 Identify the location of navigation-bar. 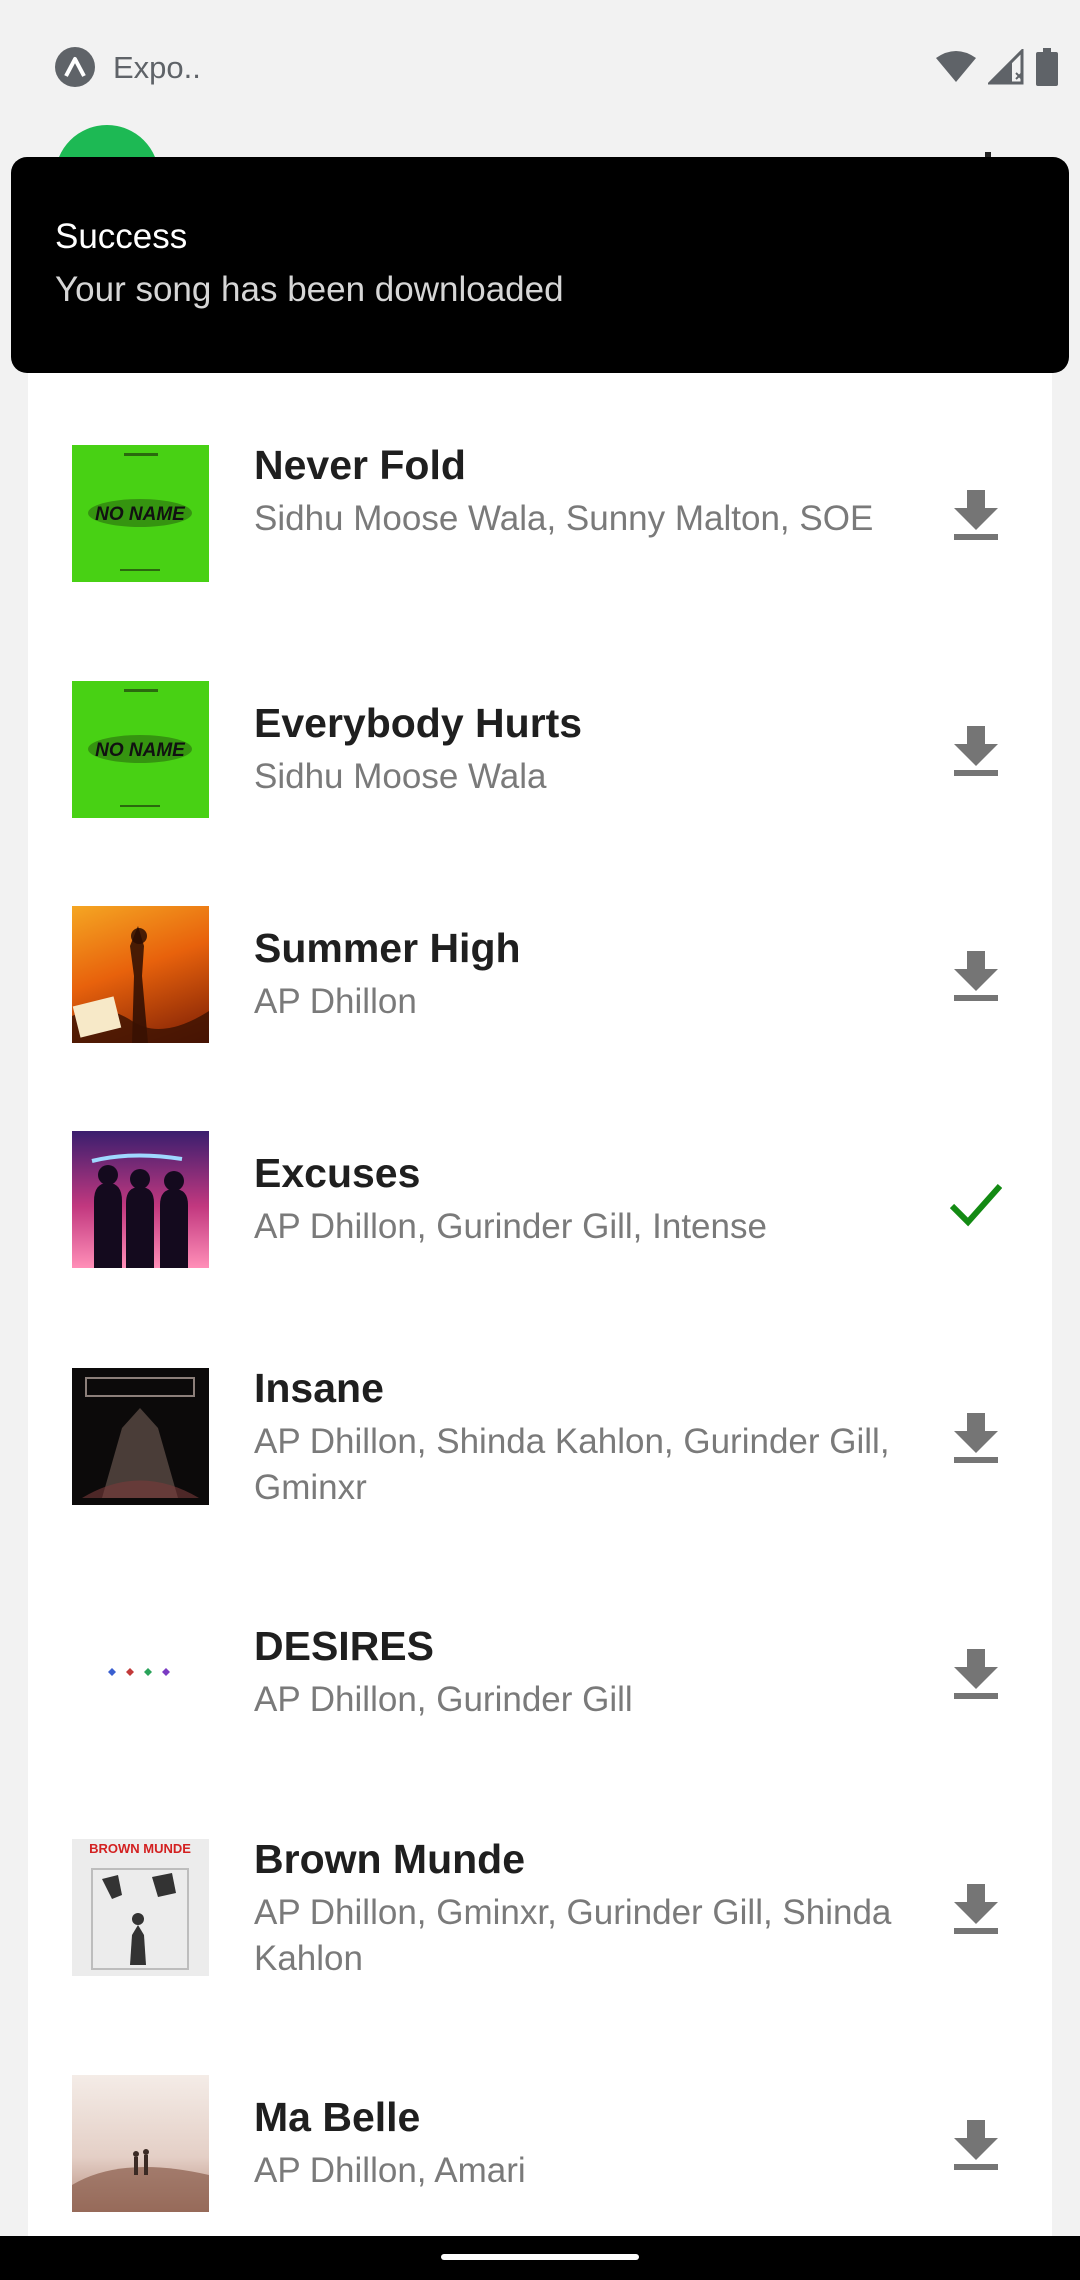
(540, 2258).